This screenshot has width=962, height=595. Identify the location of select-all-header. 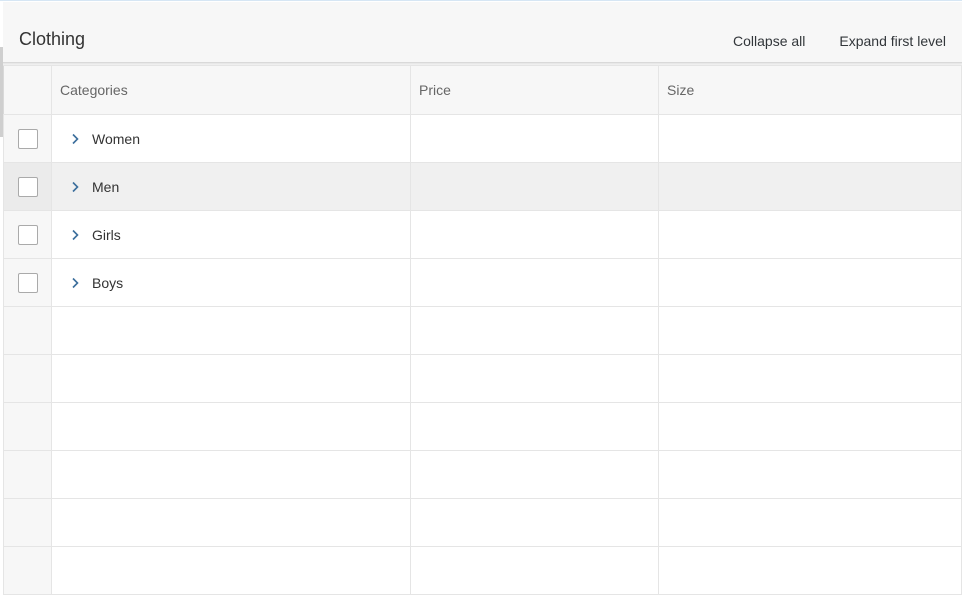
(27, 90).